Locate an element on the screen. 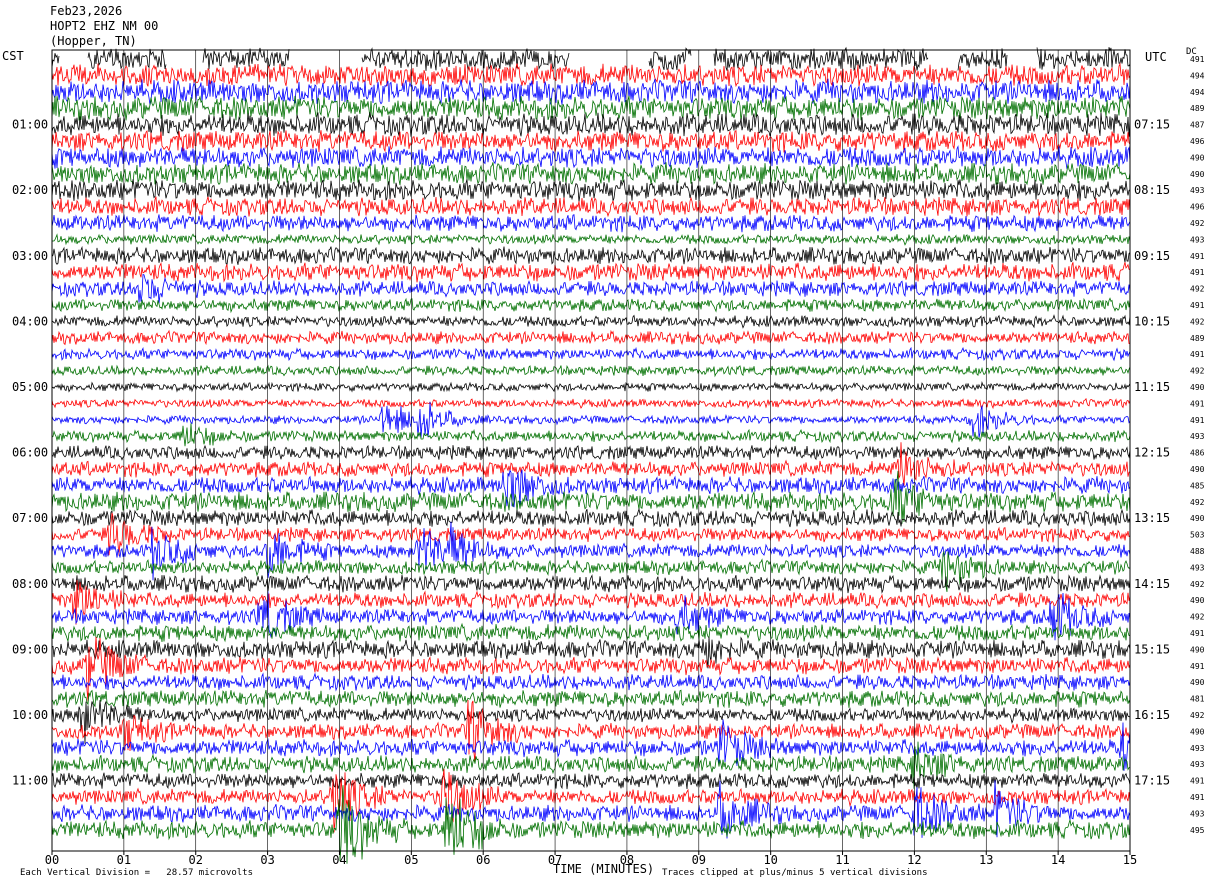  x-tick-label: 10 is located at coordinates (770, 860).